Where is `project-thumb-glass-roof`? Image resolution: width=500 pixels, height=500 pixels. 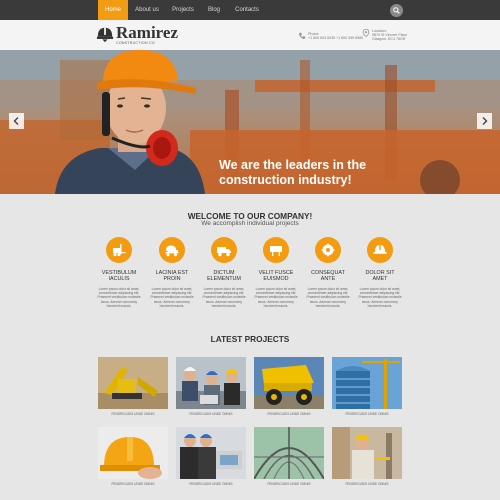
project-thumb-glass-roof is located at coordinates (289, 453).